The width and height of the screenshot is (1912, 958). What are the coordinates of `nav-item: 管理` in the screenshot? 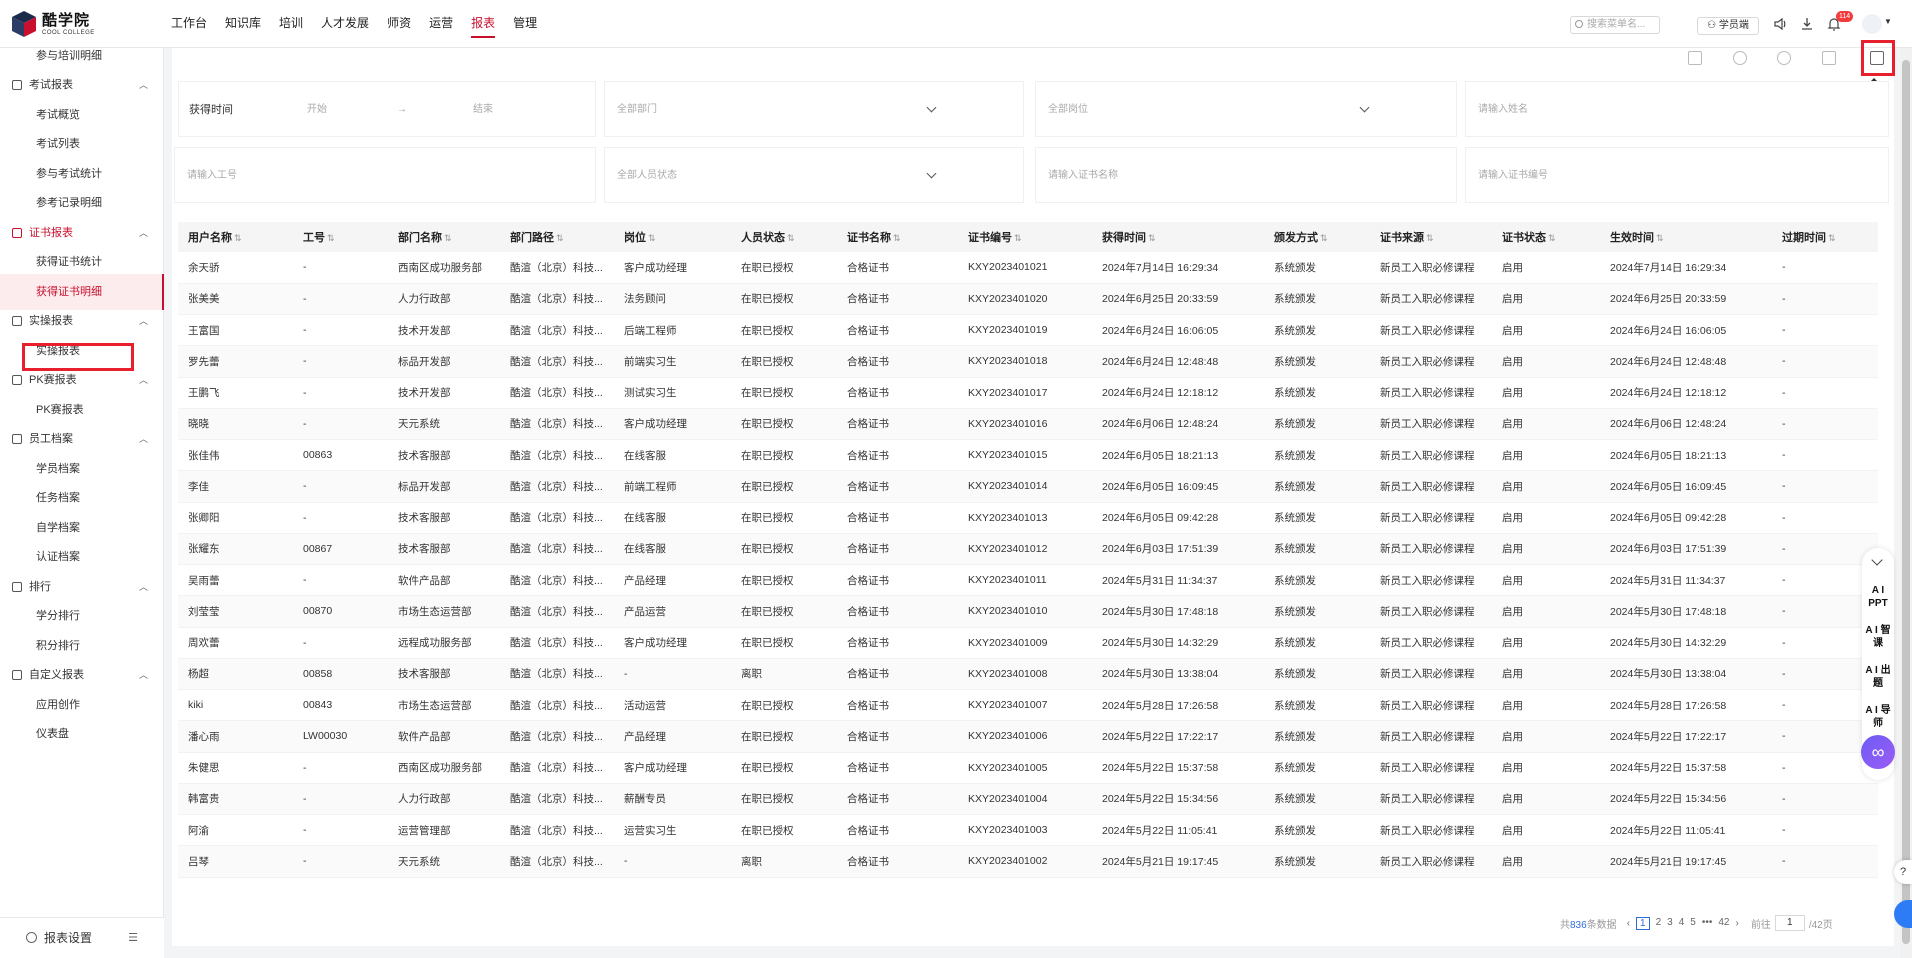 It's located at (525, 24).